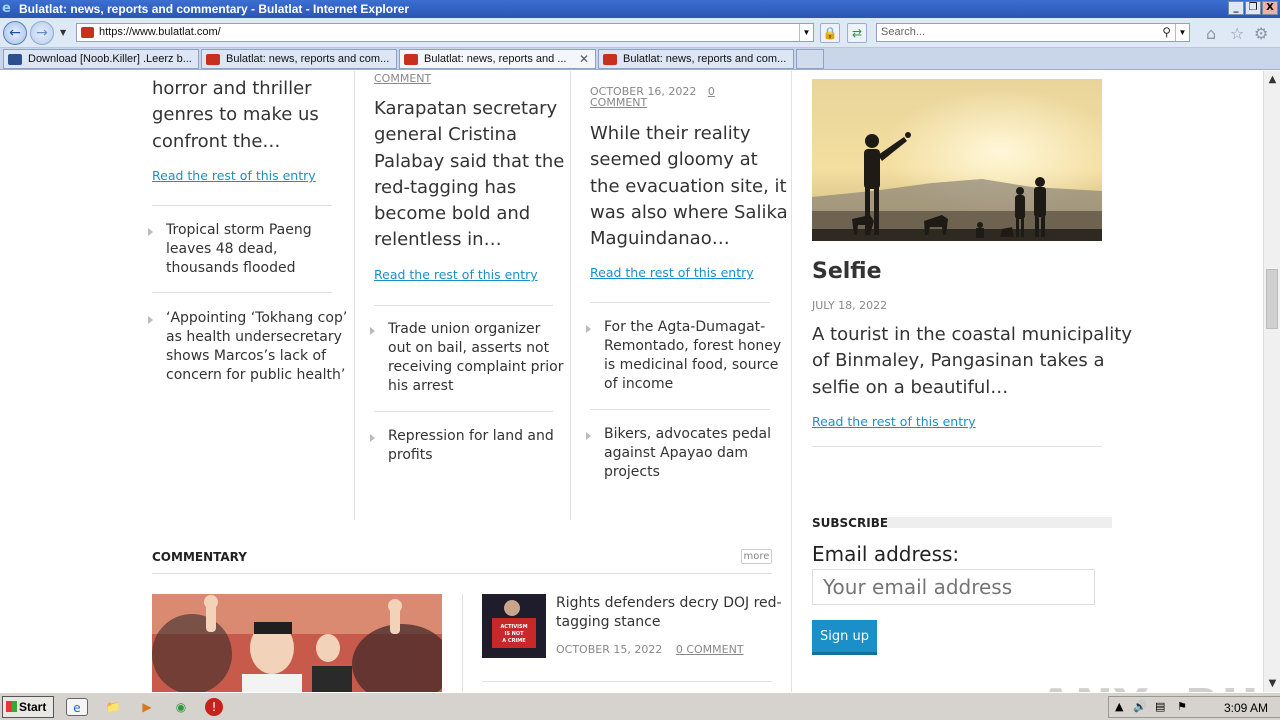  What do you see at coordinates (410, 455) in the screenshot?
I see `related-line: profits` at bounding box center [410, 455].